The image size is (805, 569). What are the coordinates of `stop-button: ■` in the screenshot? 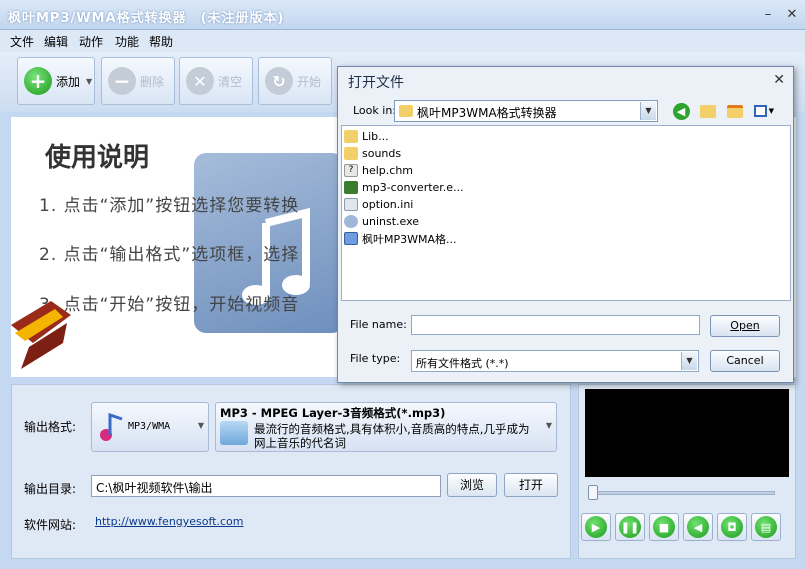 It's located at (664, 527).